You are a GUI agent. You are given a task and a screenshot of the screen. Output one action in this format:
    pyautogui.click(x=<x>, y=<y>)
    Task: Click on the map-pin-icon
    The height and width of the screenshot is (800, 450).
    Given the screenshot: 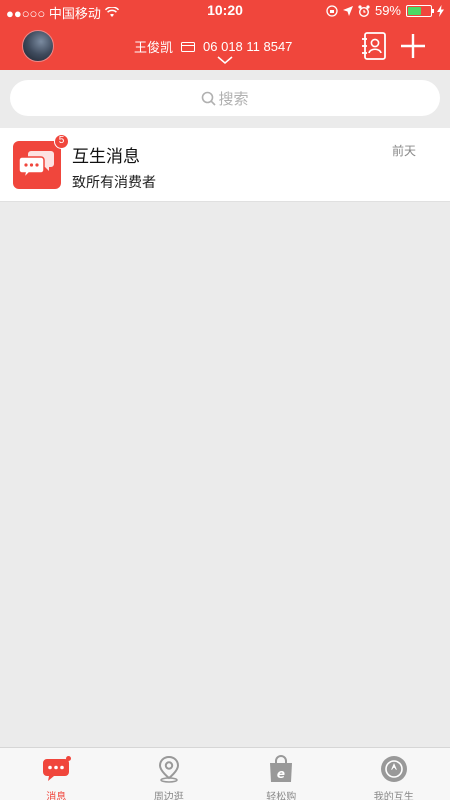 What is the action you would take?
    pyautogui.click(x=169, y=769)
    